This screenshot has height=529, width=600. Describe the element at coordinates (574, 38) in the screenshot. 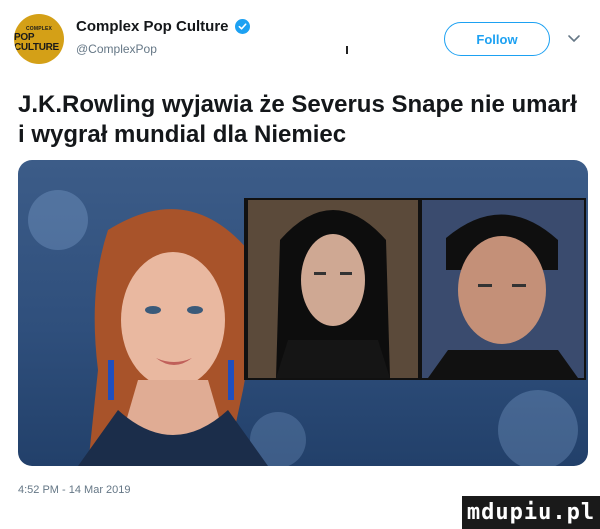

I see `chevron-down-icon` at that location.